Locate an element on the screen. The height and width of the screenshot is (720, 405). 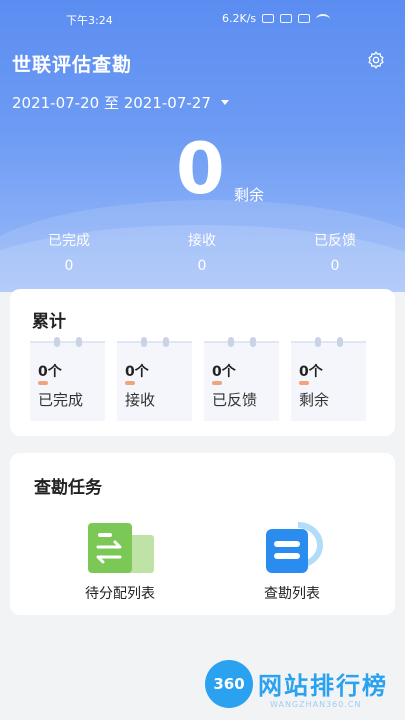
wifi-icon is located at coordinates (323, 18).